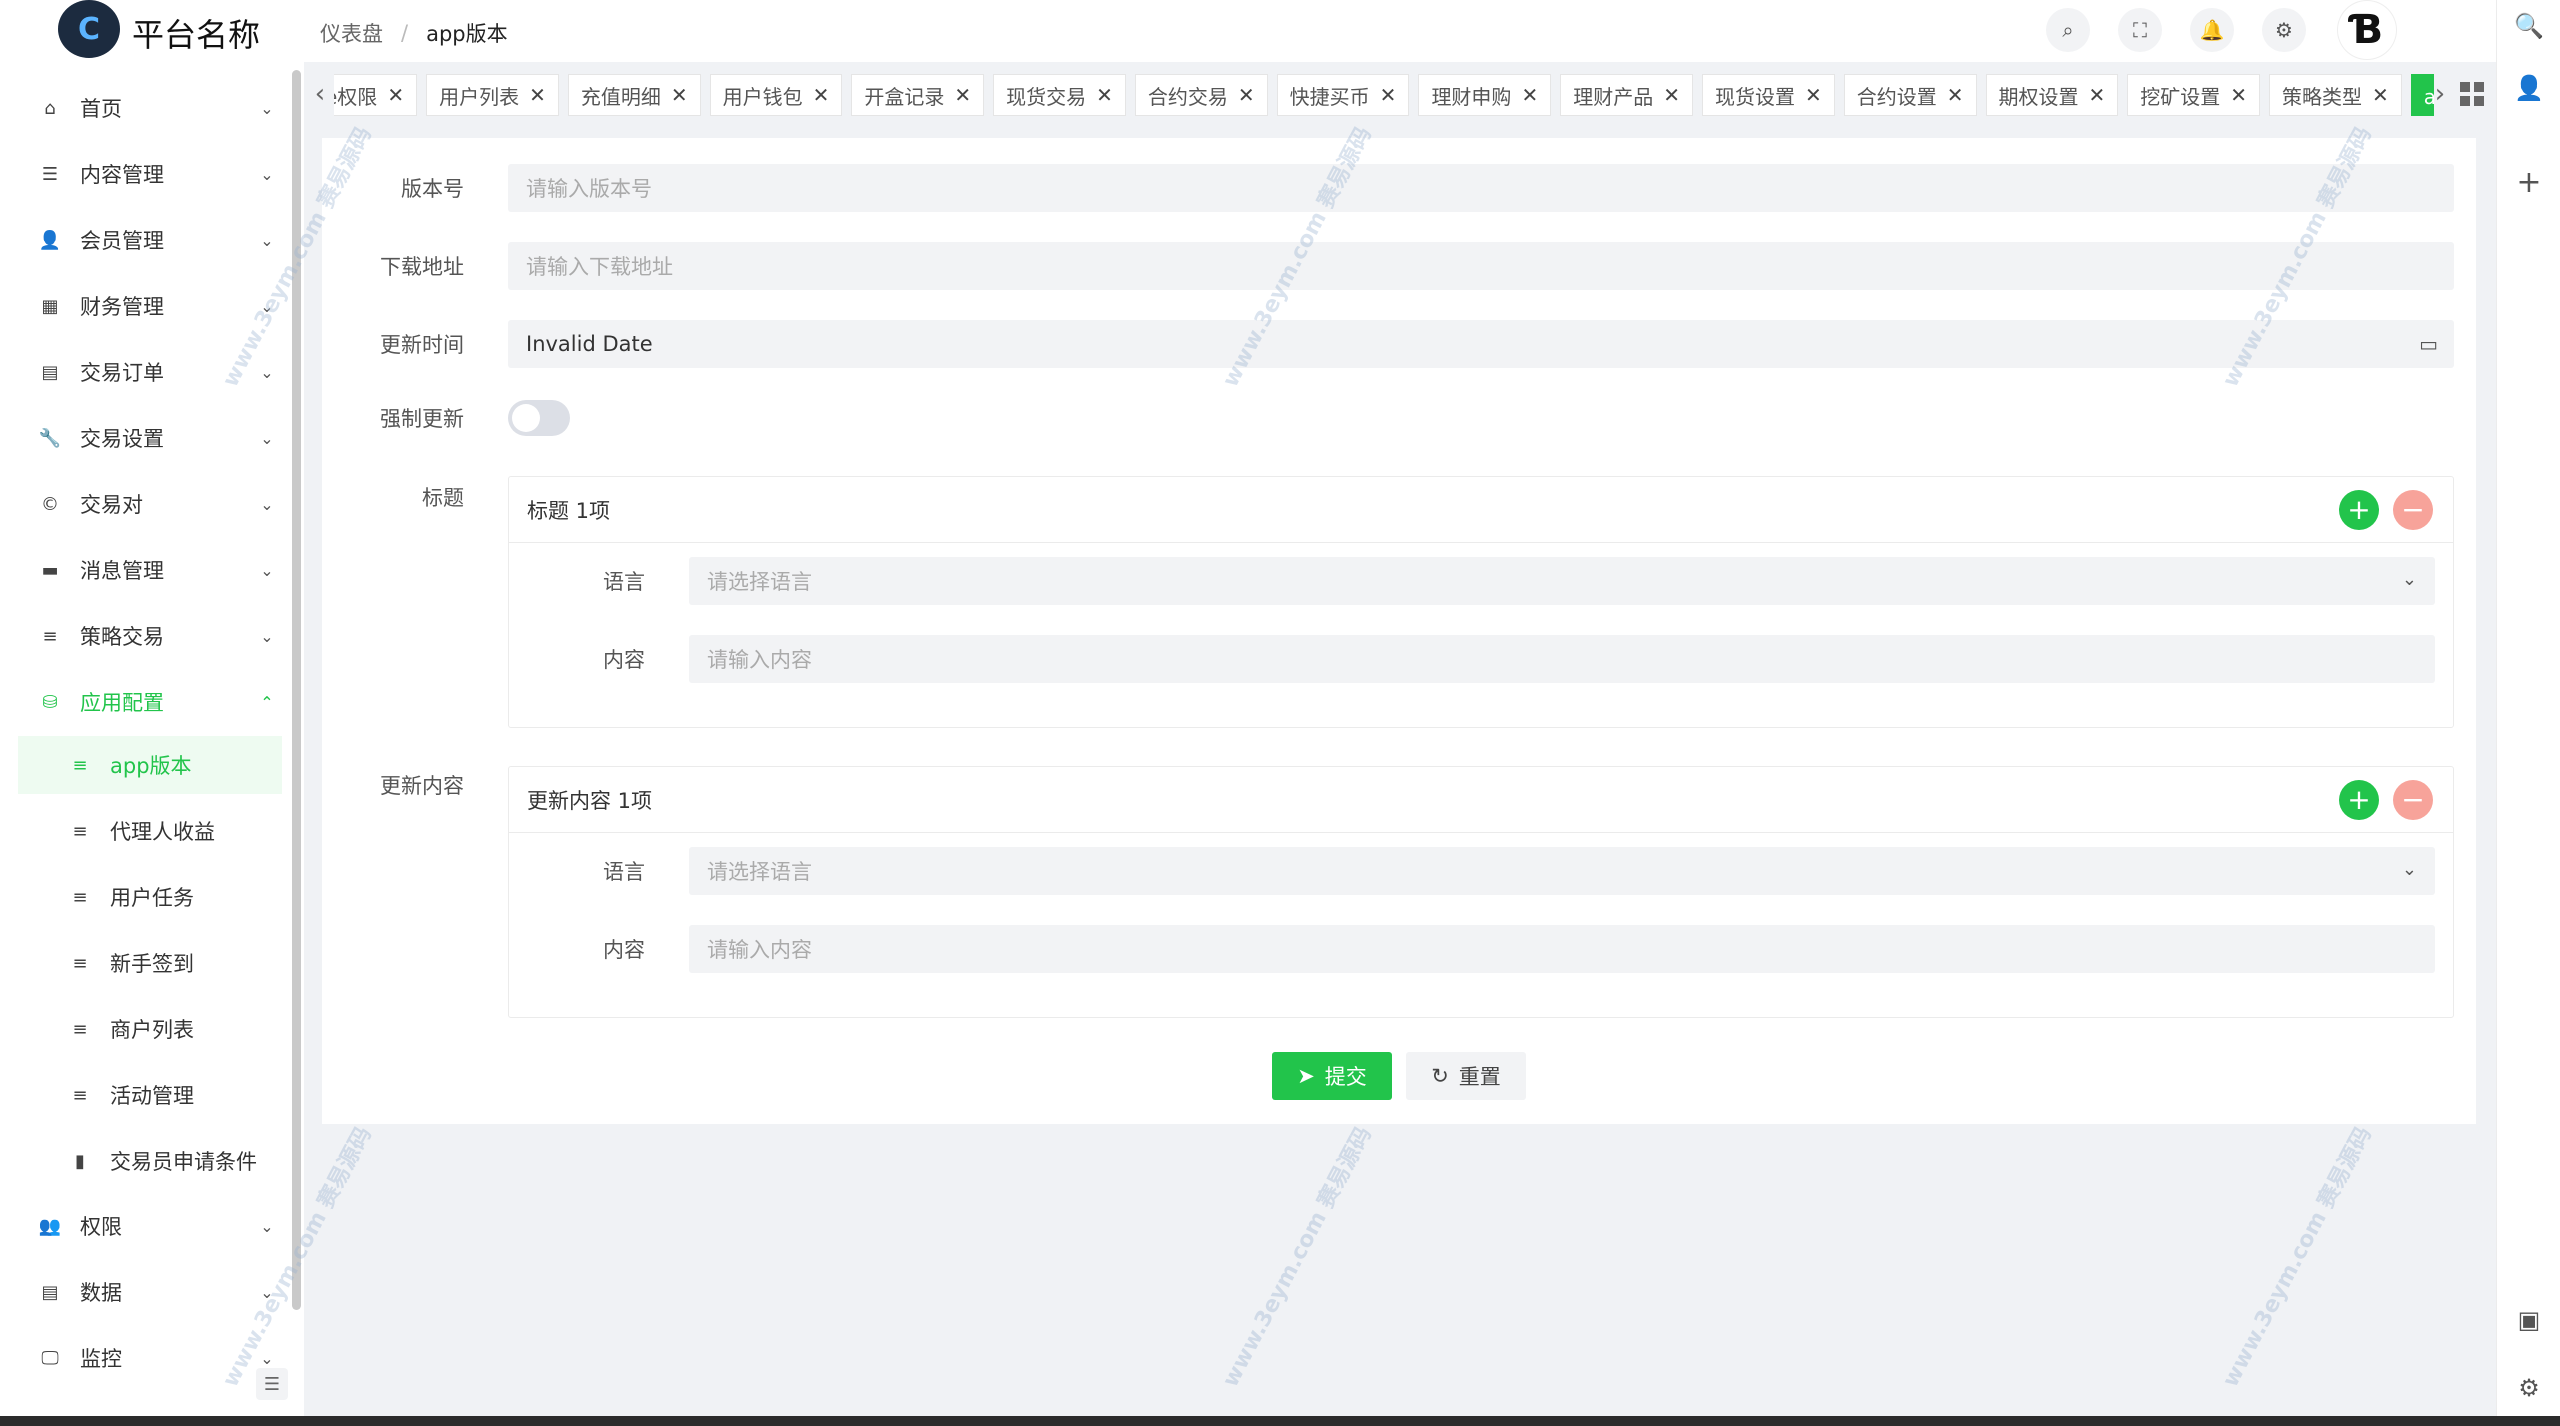 This screenshot has width=2560, height=1426. Describe the element at coordinates (2479, 87) in the screenshot. I see `grid-cell` at that location.